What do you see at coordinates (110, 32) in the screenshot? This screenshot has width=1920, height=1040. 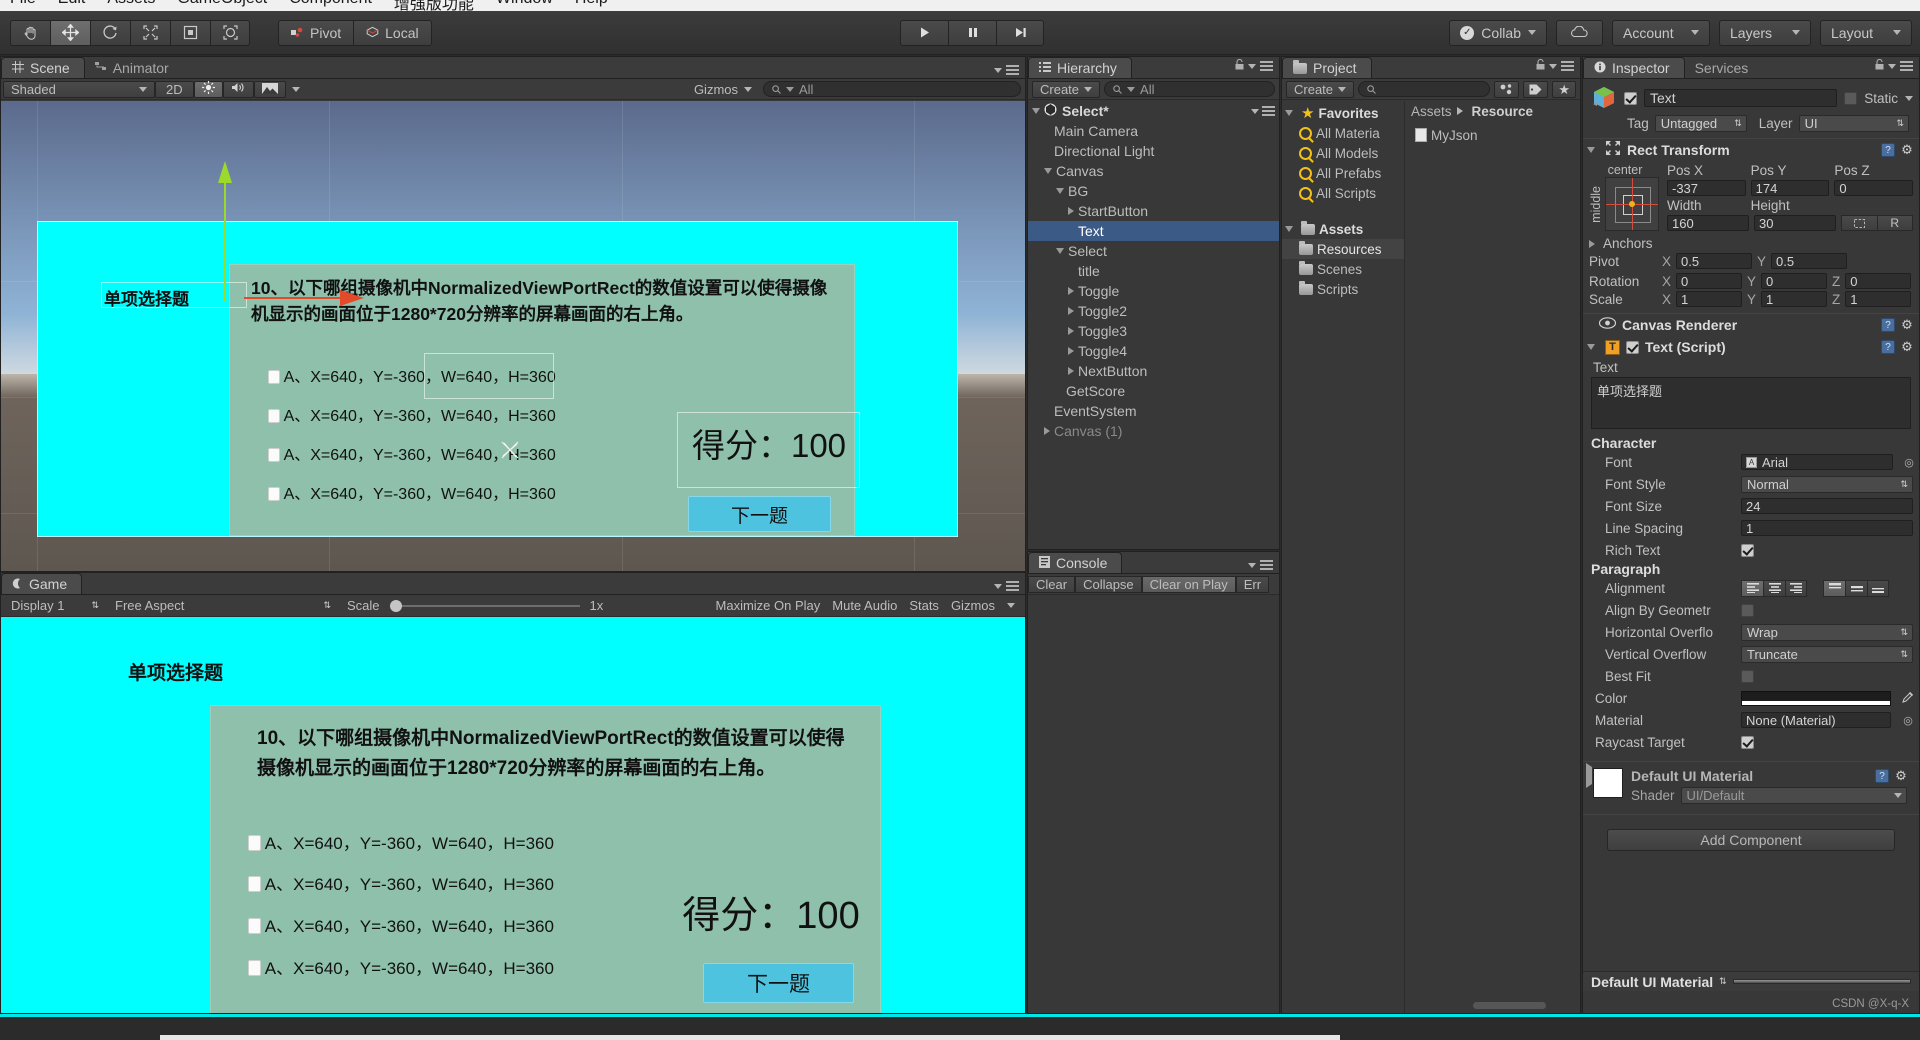 I see `rotate-tool-button` at bounding box center [110, 32].